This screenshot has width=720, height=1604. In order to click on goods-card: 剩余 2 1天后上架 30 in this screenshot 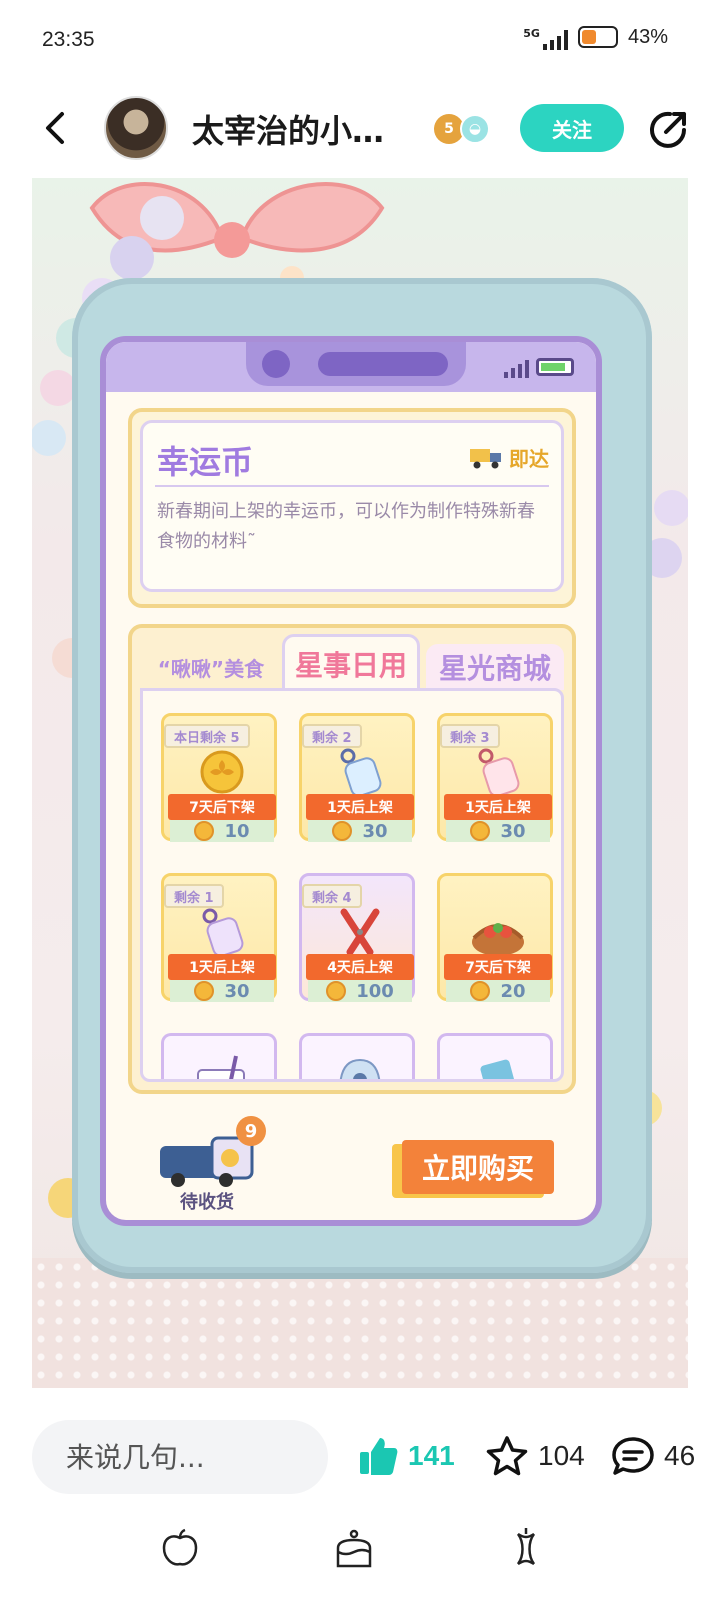, I will do `click(357, 777)`.